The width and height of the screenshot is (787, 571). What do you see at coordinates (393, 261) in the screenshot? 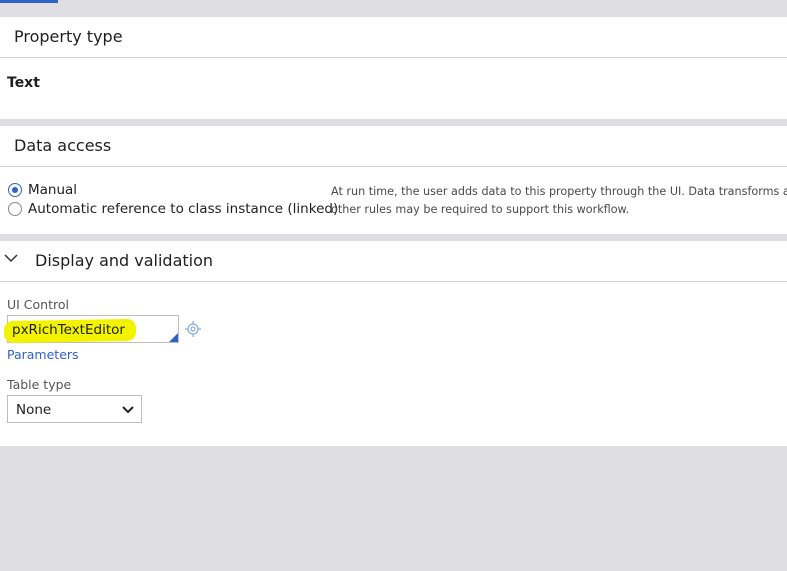
I see `display-validation-header: Display and validation` at bounding box center [393, 261].